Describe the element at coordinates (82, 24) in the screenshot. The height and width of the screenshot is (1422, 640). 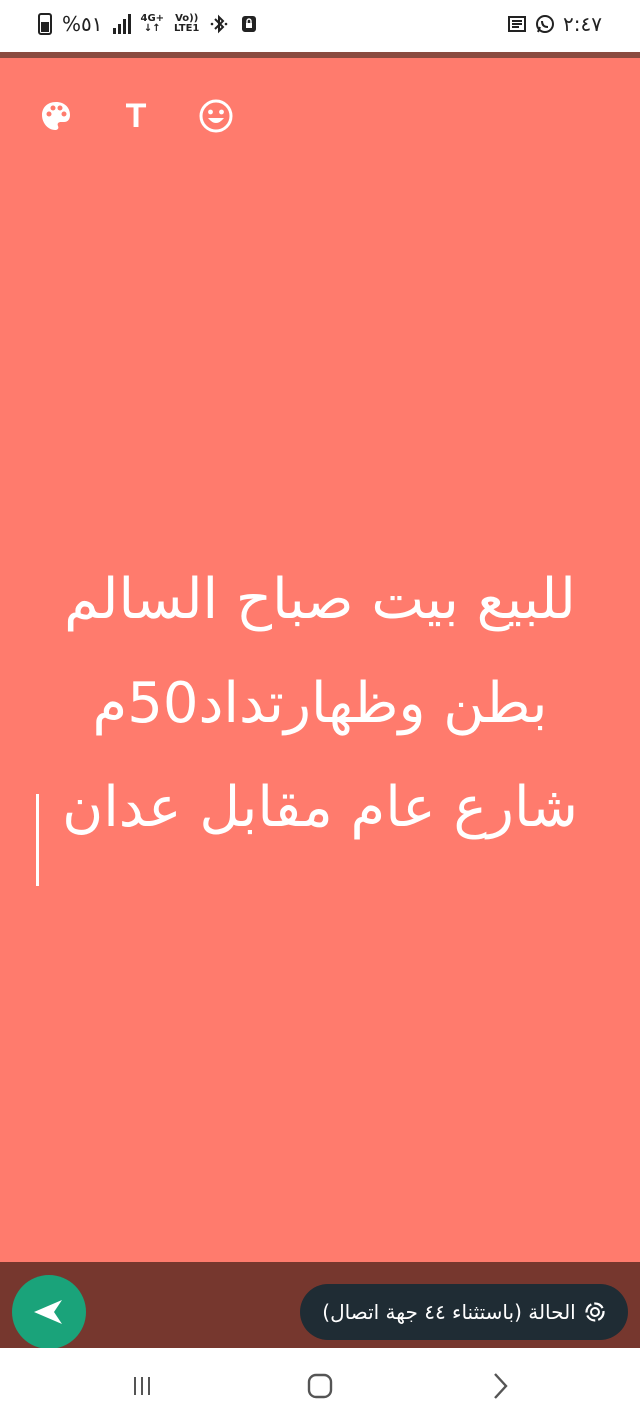
I see `battery-percent: %٥١` at that location.